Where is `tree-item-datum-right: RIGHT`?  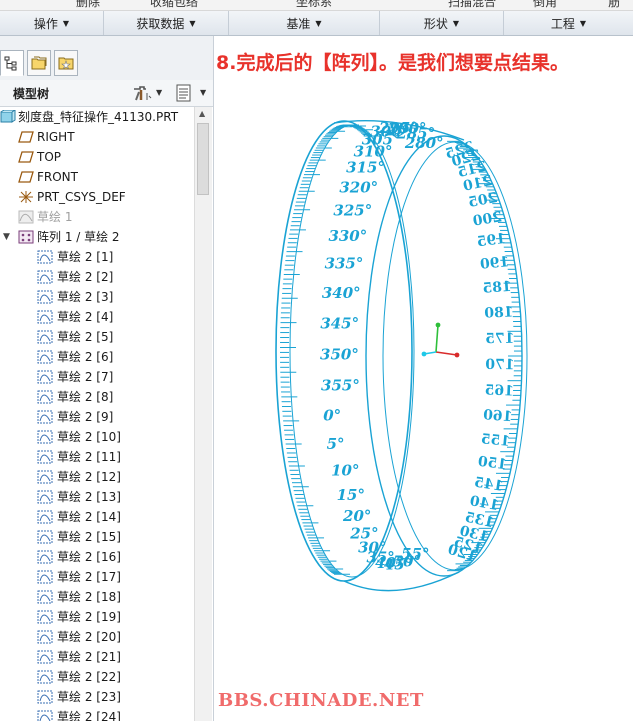
tree-item-datum-right: RIGHT is located at coordinates (97, 137).